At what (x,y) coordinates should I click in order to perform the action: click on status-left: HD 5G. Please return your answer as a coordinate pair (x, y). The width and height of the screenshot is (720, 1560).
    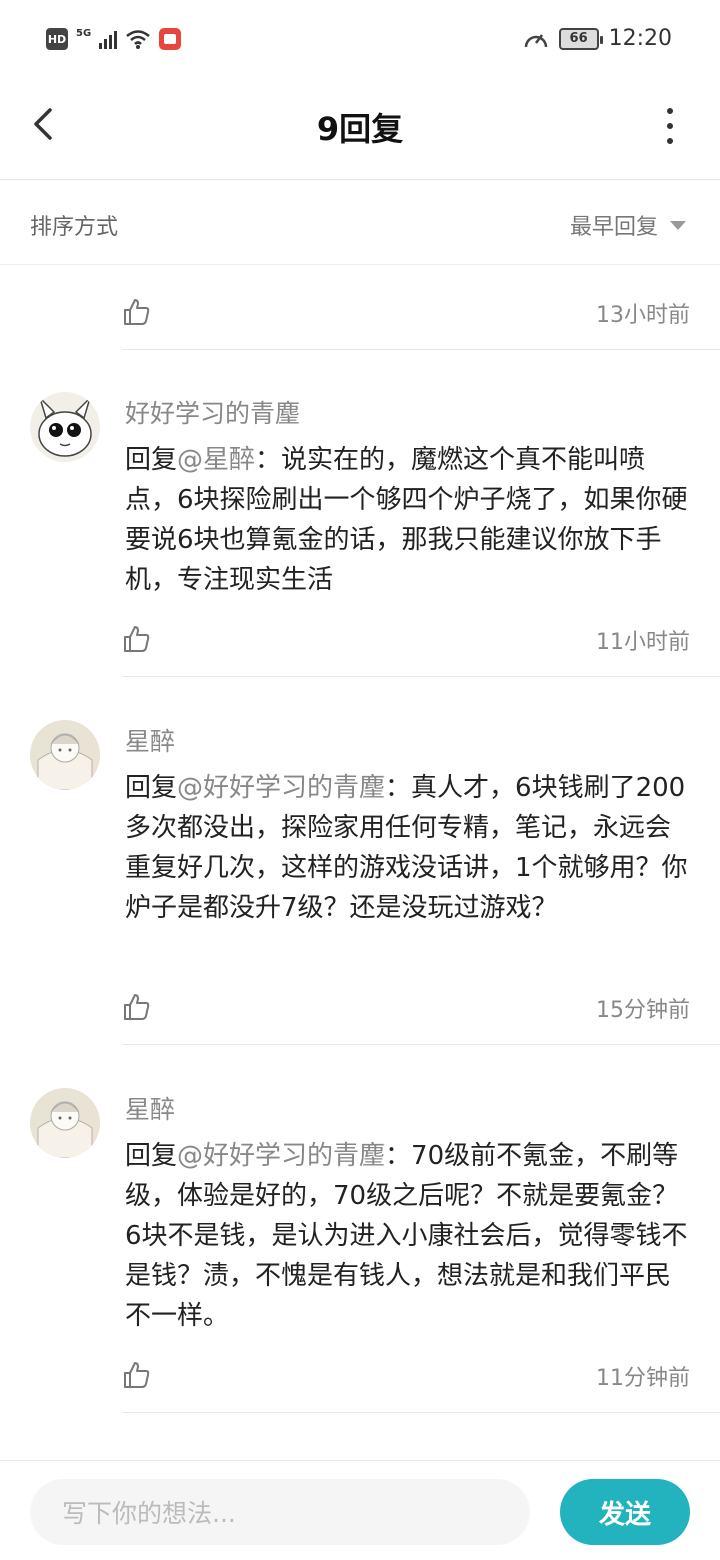
    Looking at the image, I should click on (114, 38).